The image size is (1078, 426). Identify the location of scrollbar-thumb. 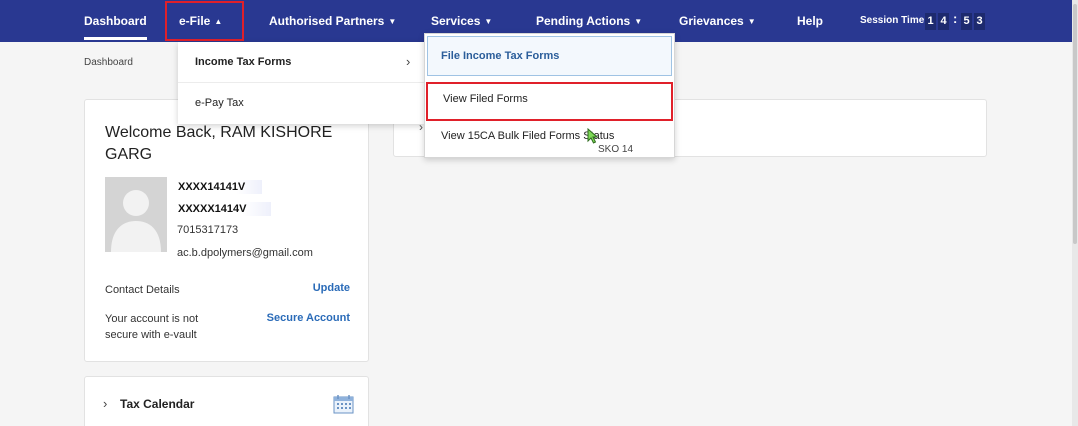
(1075, 124).